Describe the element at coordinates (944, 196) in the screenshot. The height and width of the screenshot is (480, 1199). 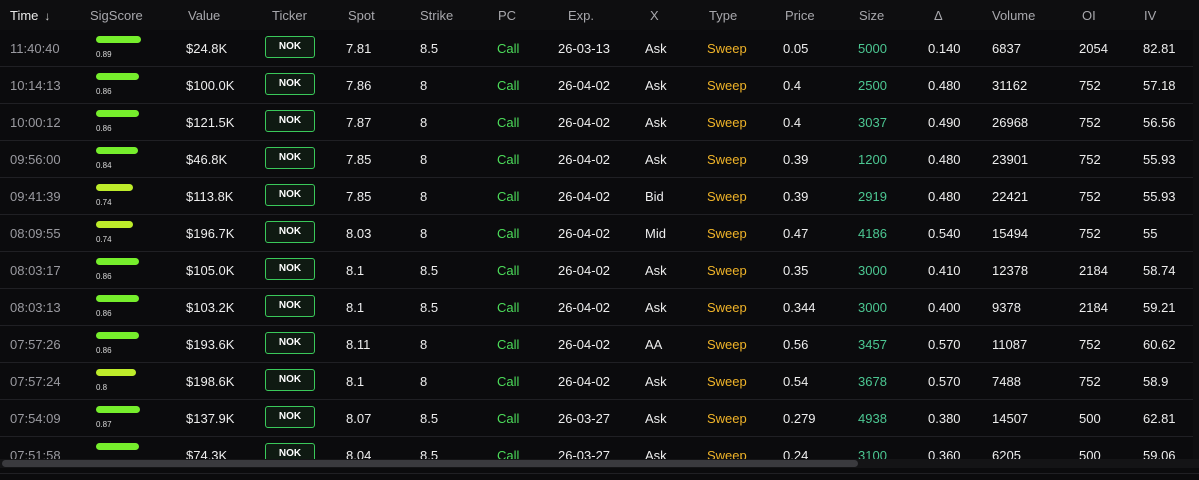
I see `cell-delta: 0.480` at that location.